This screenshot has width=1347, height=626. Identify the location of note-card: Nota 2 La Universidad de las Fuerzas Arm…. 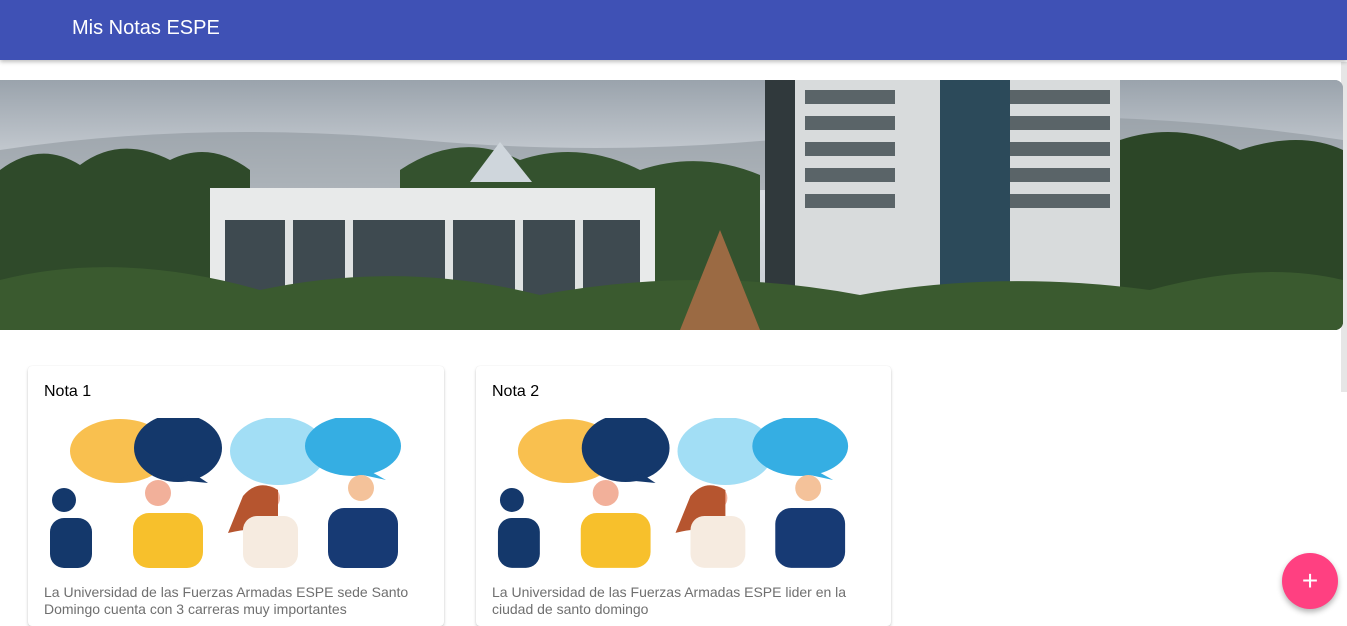
(683, 496).